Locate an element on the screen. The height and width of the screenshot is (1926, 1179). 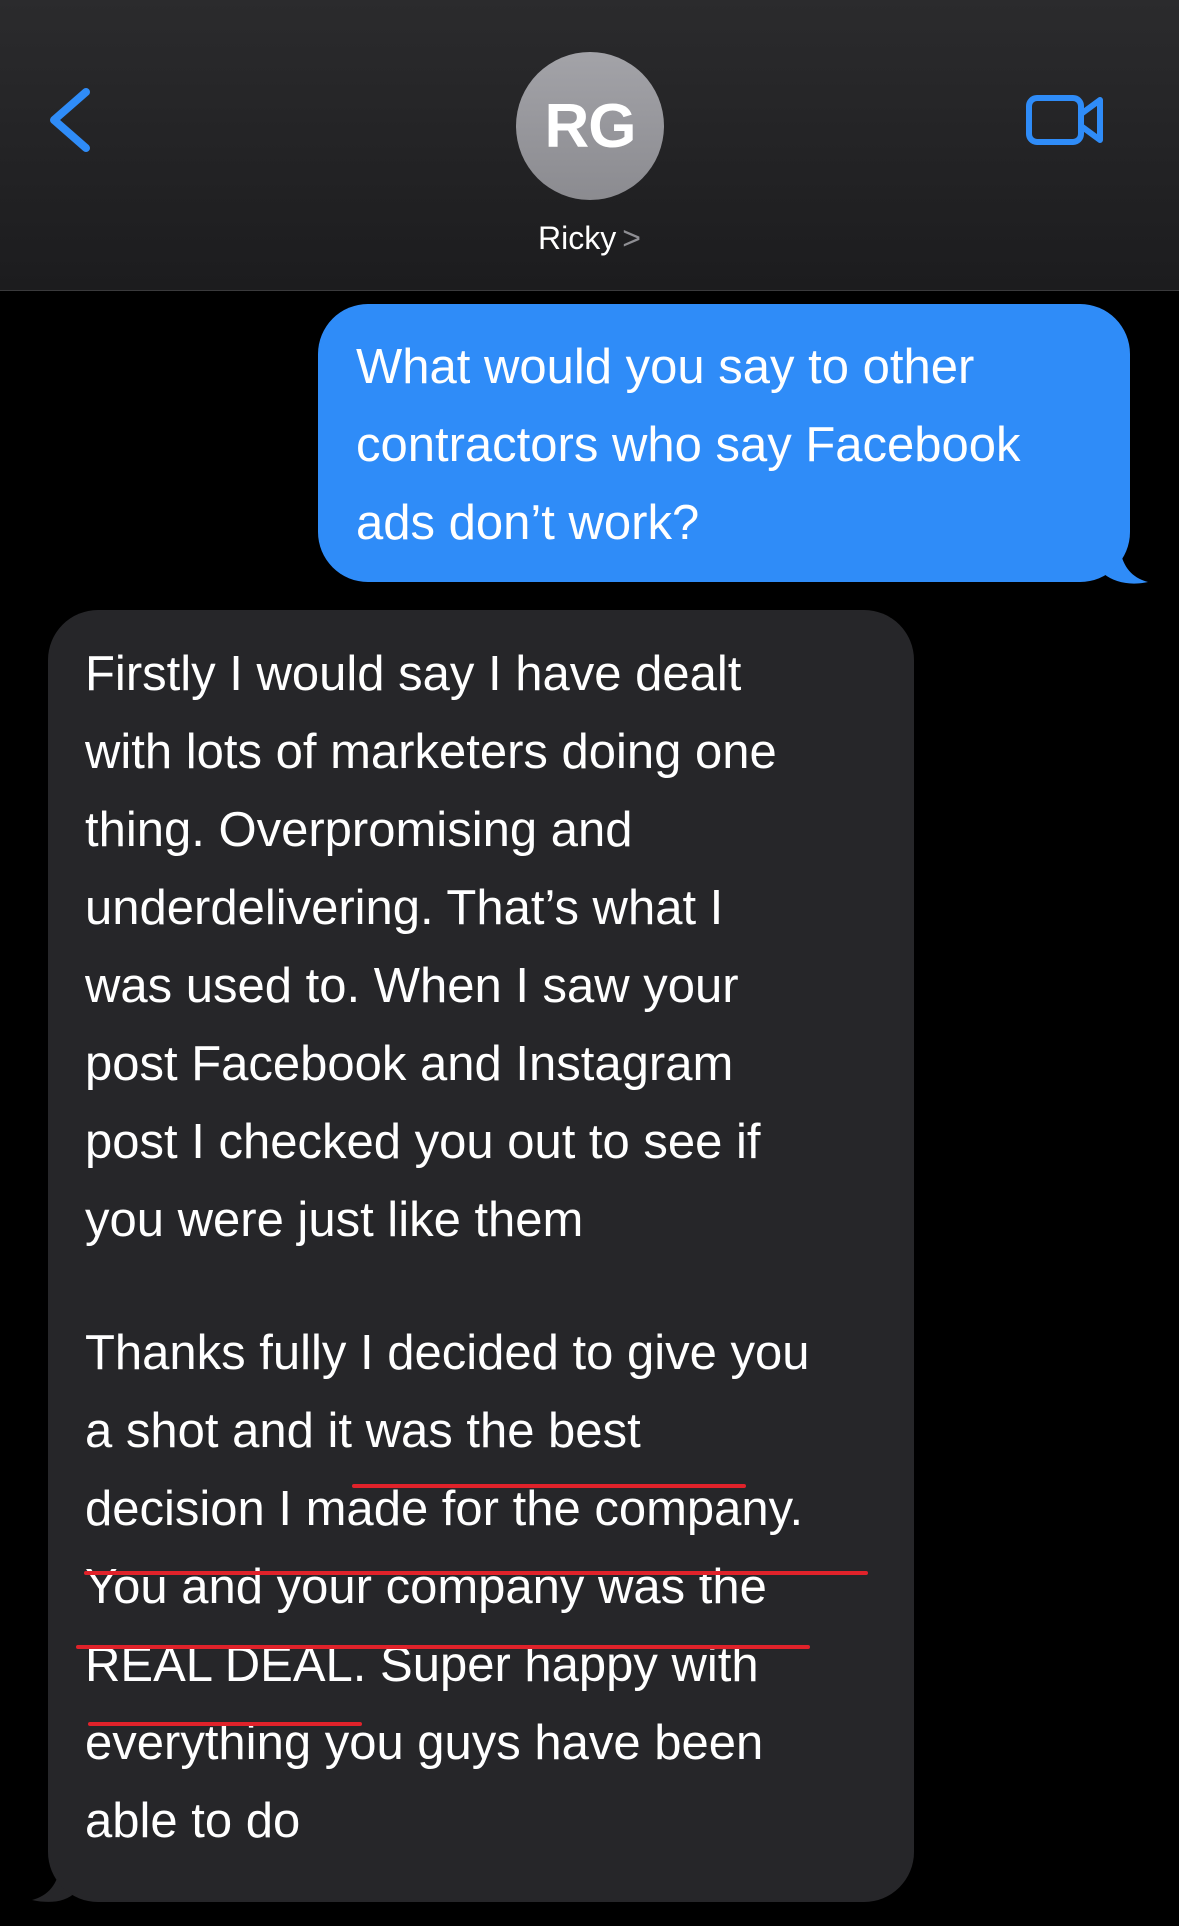
back-button is located at coordinates (68, 118).